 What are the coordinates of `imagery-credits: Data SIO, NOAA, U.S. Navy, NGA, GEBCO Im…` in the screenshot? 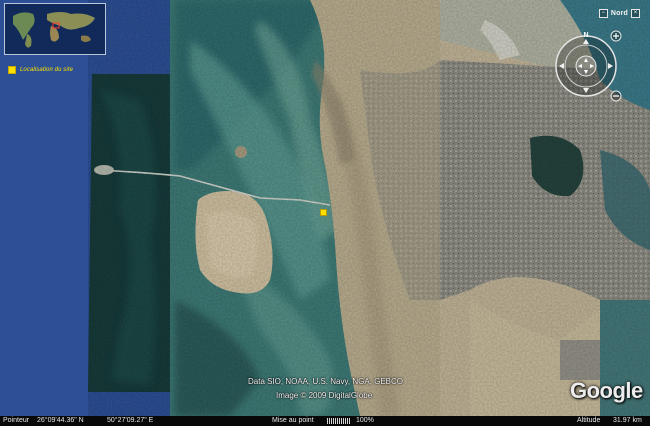 It's located at (325, 389).